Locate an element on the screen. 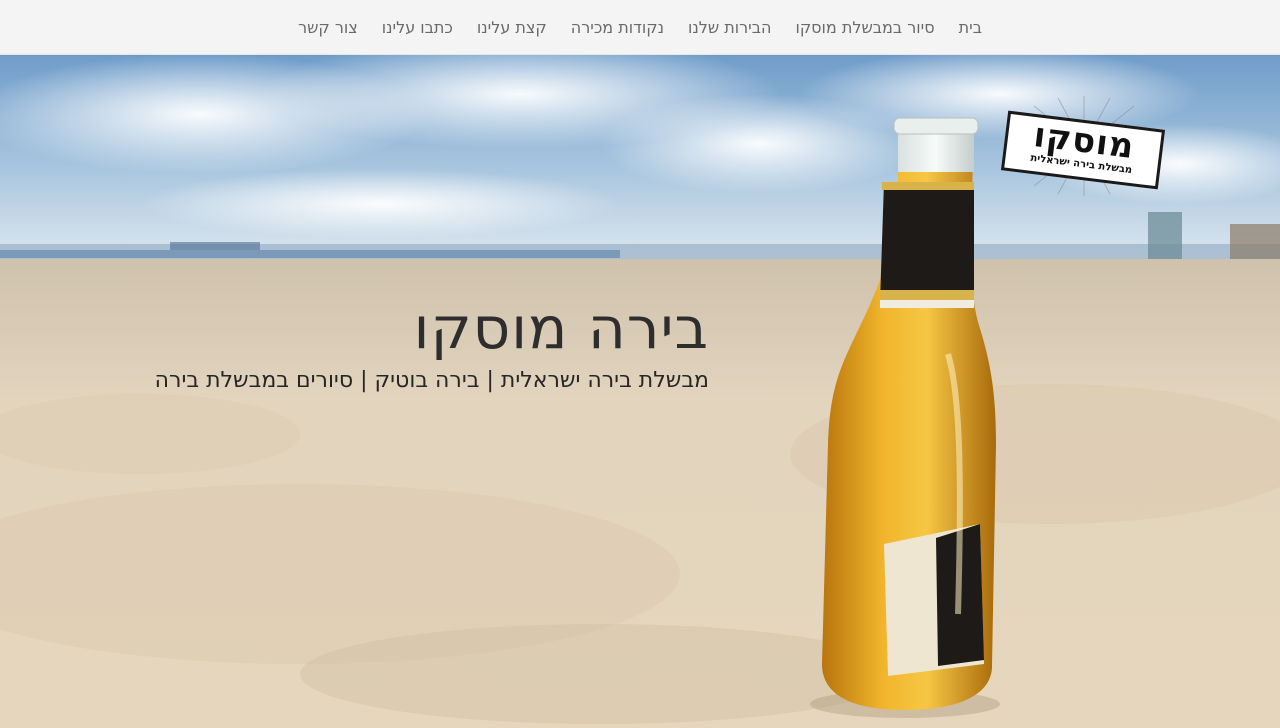  hero-title: בירה מוסקו is located at coordinates (561, 328).